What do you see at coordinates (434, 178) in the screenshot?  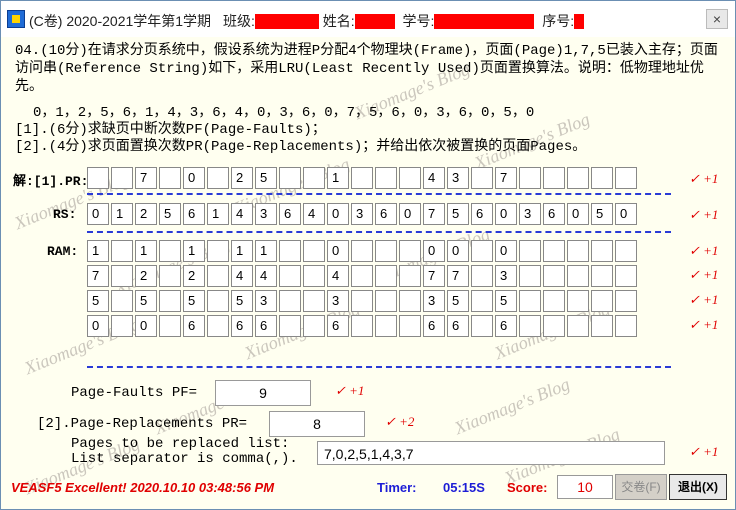 I see `pr-cell: 4` at bounding box center [434, 178].